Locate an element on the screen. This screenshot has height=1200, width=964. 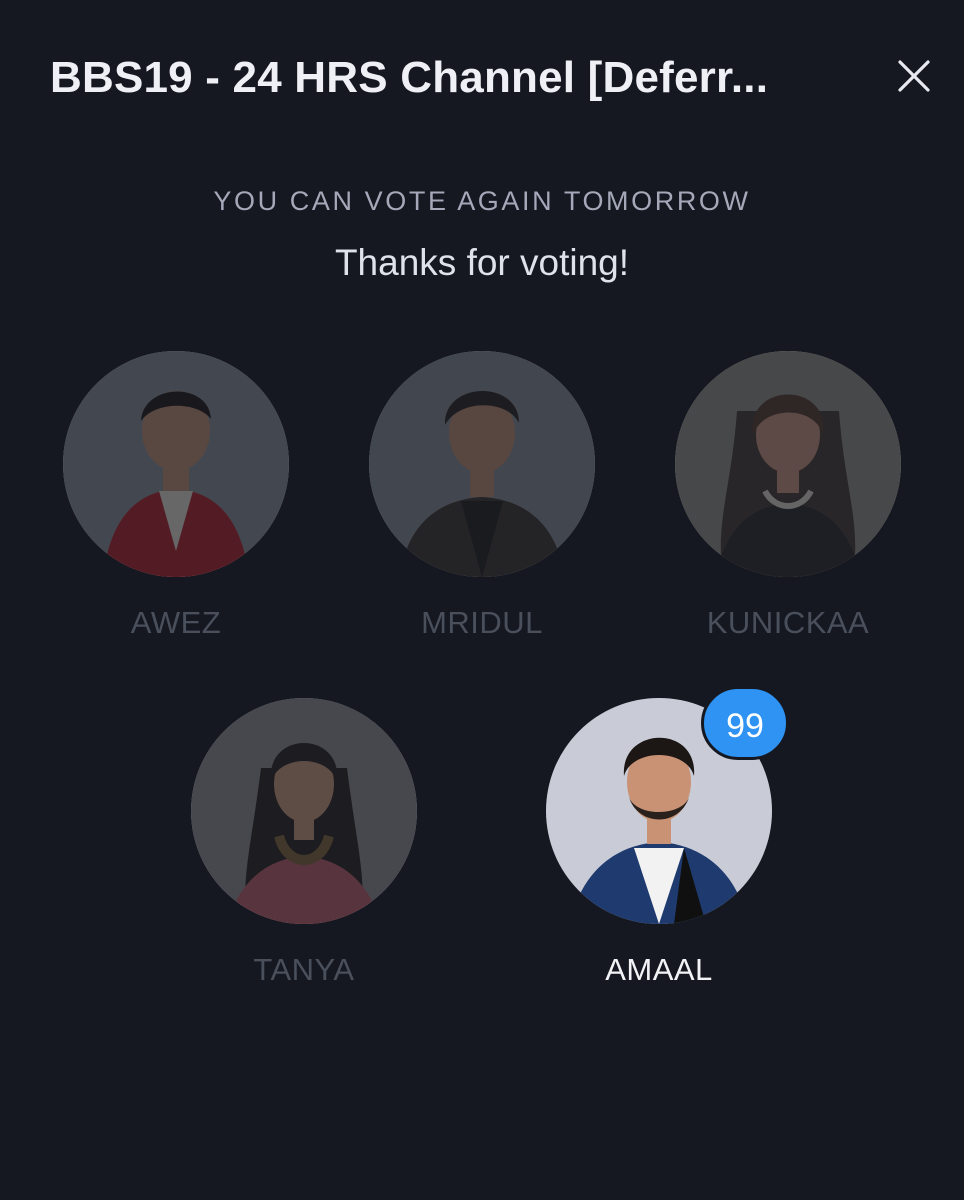
candidate-name: MRIDUL is located at coordinates (482, 622).